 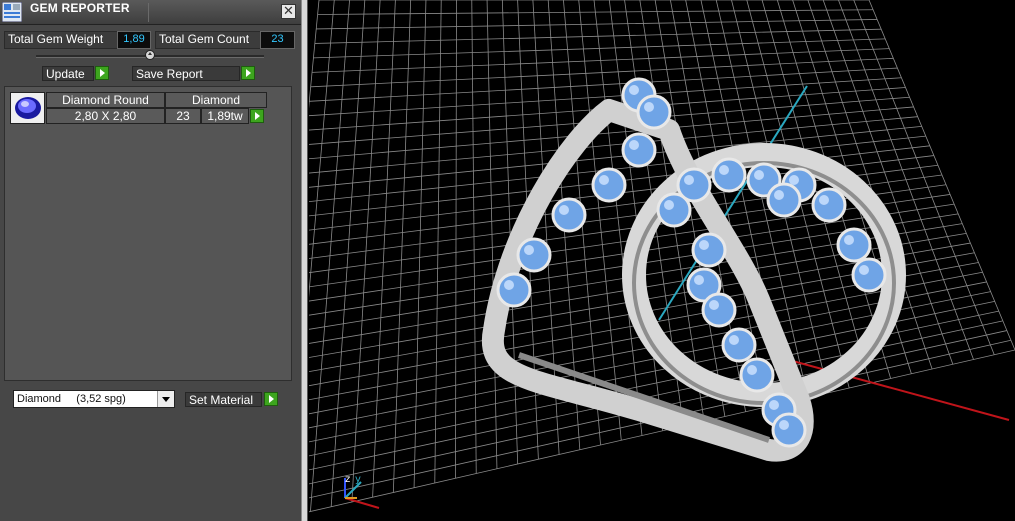 I want to click on axis-orientation-widget: z y, so click(x=362, y=491).